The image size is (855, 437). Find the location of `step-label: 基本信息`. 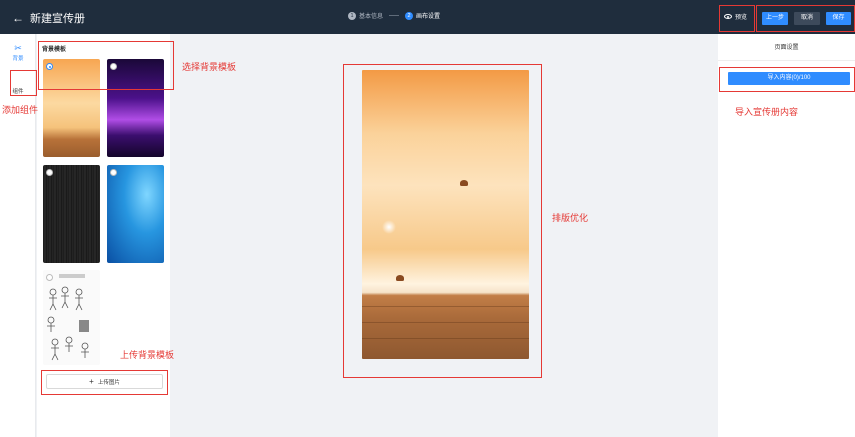

step-label: 基本信息 is located at coordinates (371, 17).